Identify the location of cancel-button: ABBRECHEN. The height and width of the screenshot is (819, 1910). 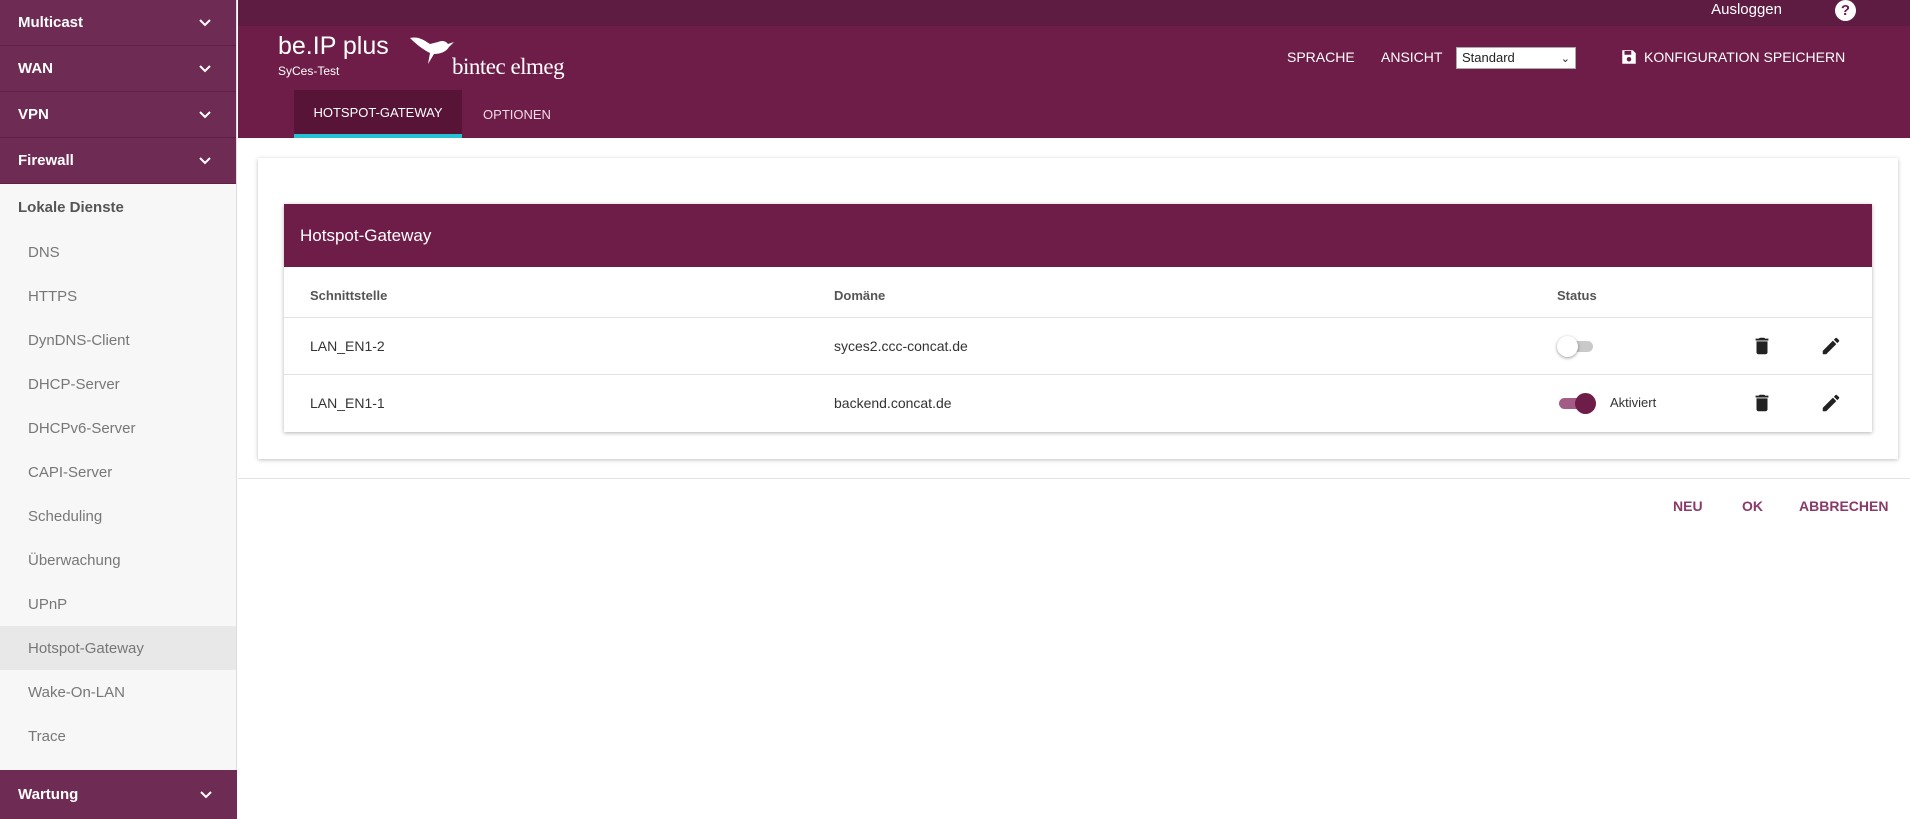
(1843, 506).